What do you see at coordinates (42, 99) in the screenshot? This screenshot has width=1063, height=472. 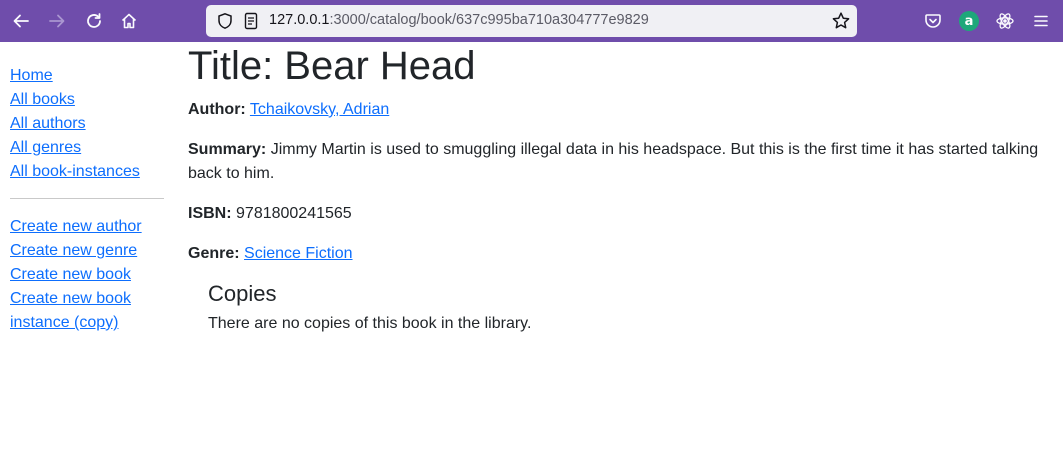 I see `nav-all-books-link: All books` at bounding box center [42, 99].